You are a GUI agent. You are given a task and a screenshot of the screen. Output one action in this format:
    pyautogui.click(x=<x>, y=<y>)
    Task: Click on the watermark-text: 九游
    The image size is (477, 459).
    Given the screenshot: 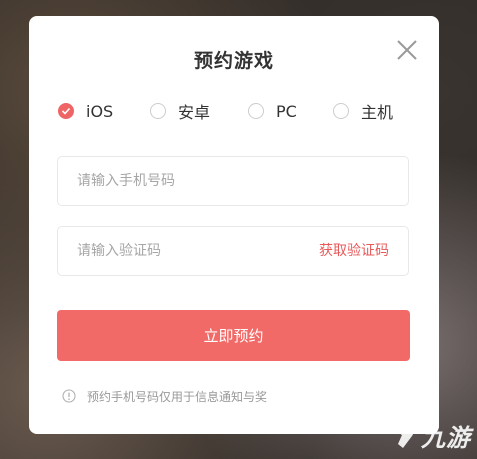 What is the action you would take?
    pyautogui.click(x=446, y=438)
    